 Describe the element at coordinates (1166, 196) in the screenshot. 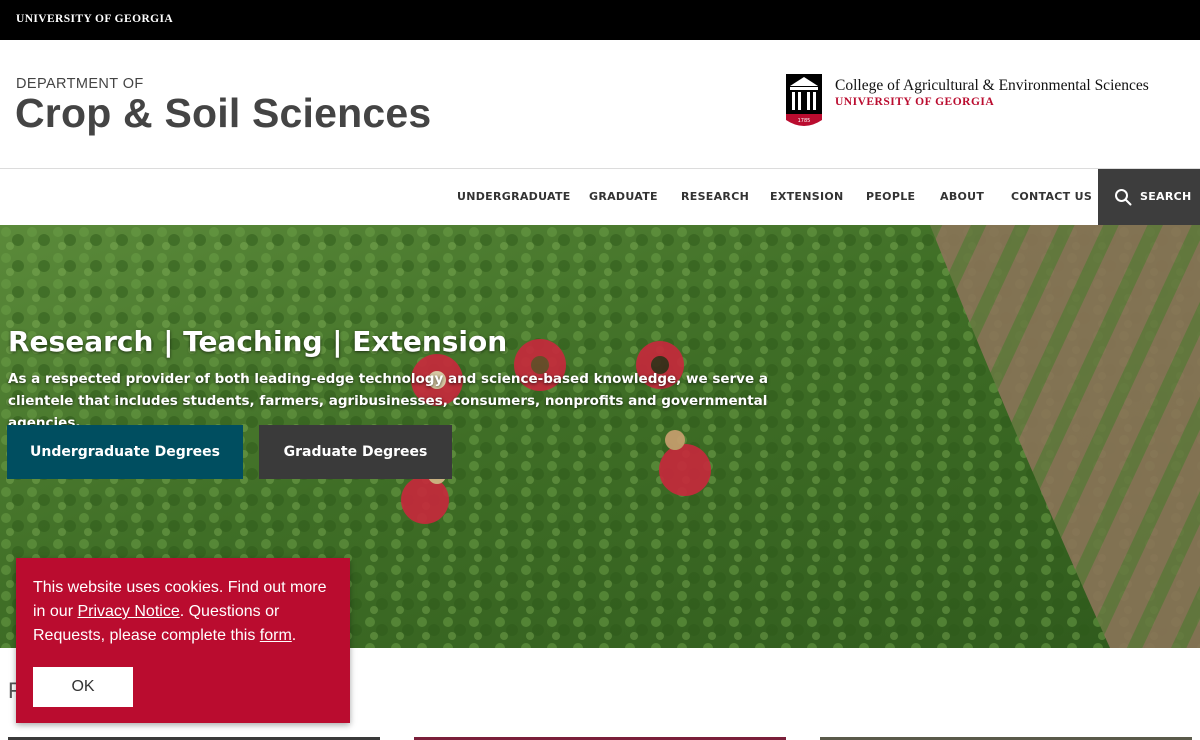

I see `search-label: SEARCH` at that location.